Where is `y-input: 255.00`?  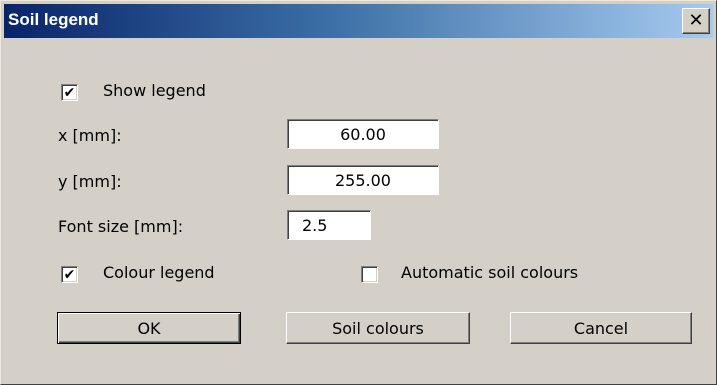 y-input: 255.00 is located at coordinates (363, 180).